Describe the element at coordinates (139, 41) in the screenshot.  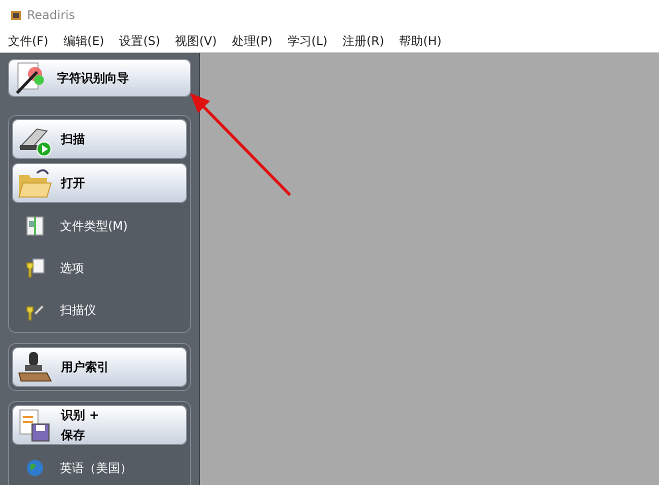
I see `menu-item: 设置(S)` at that location.